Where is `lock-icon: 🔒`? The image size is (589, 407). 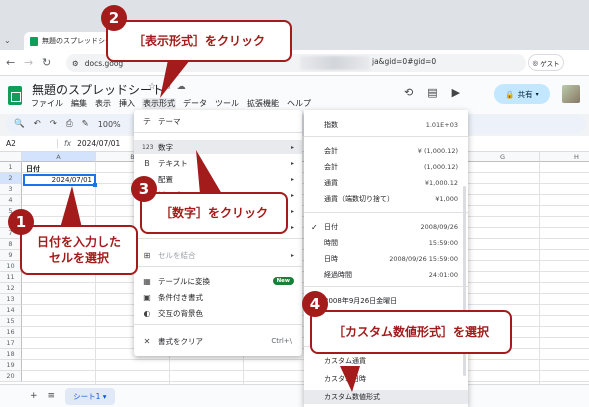 lock-icon: 🔒 is located at coordinates (510, 94).